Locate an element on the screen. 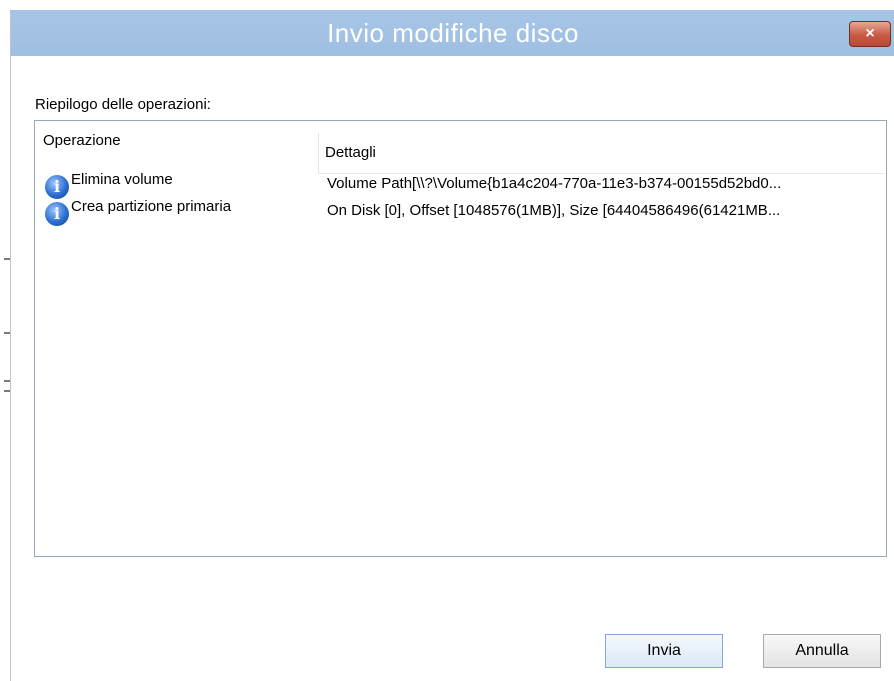 This screenshot has height=681, width=894. operation-name: Crea partizione primaria is located at coordinates (151, 206).